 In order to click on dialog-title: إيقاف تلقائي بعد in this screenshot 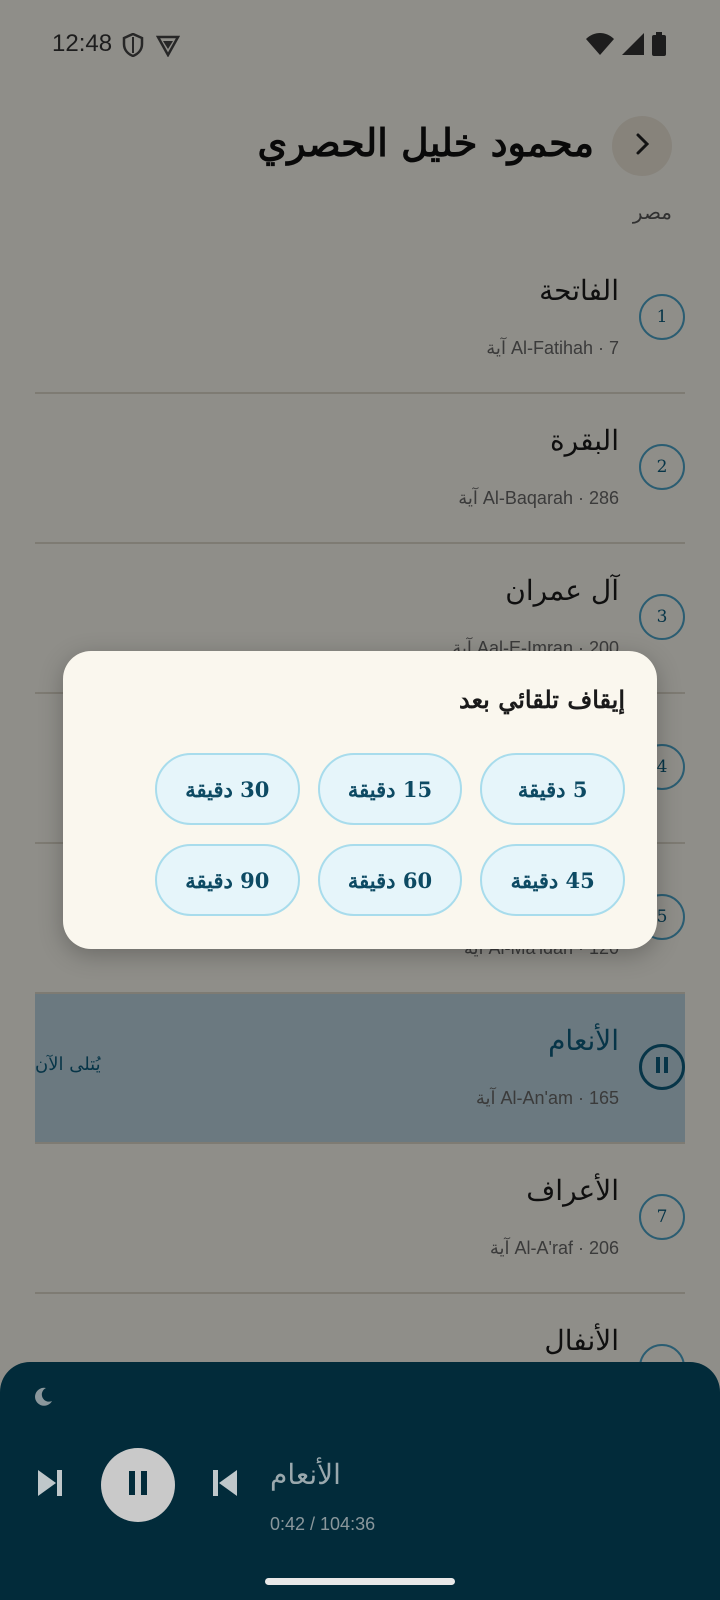, I will do `click(541, 699)`.